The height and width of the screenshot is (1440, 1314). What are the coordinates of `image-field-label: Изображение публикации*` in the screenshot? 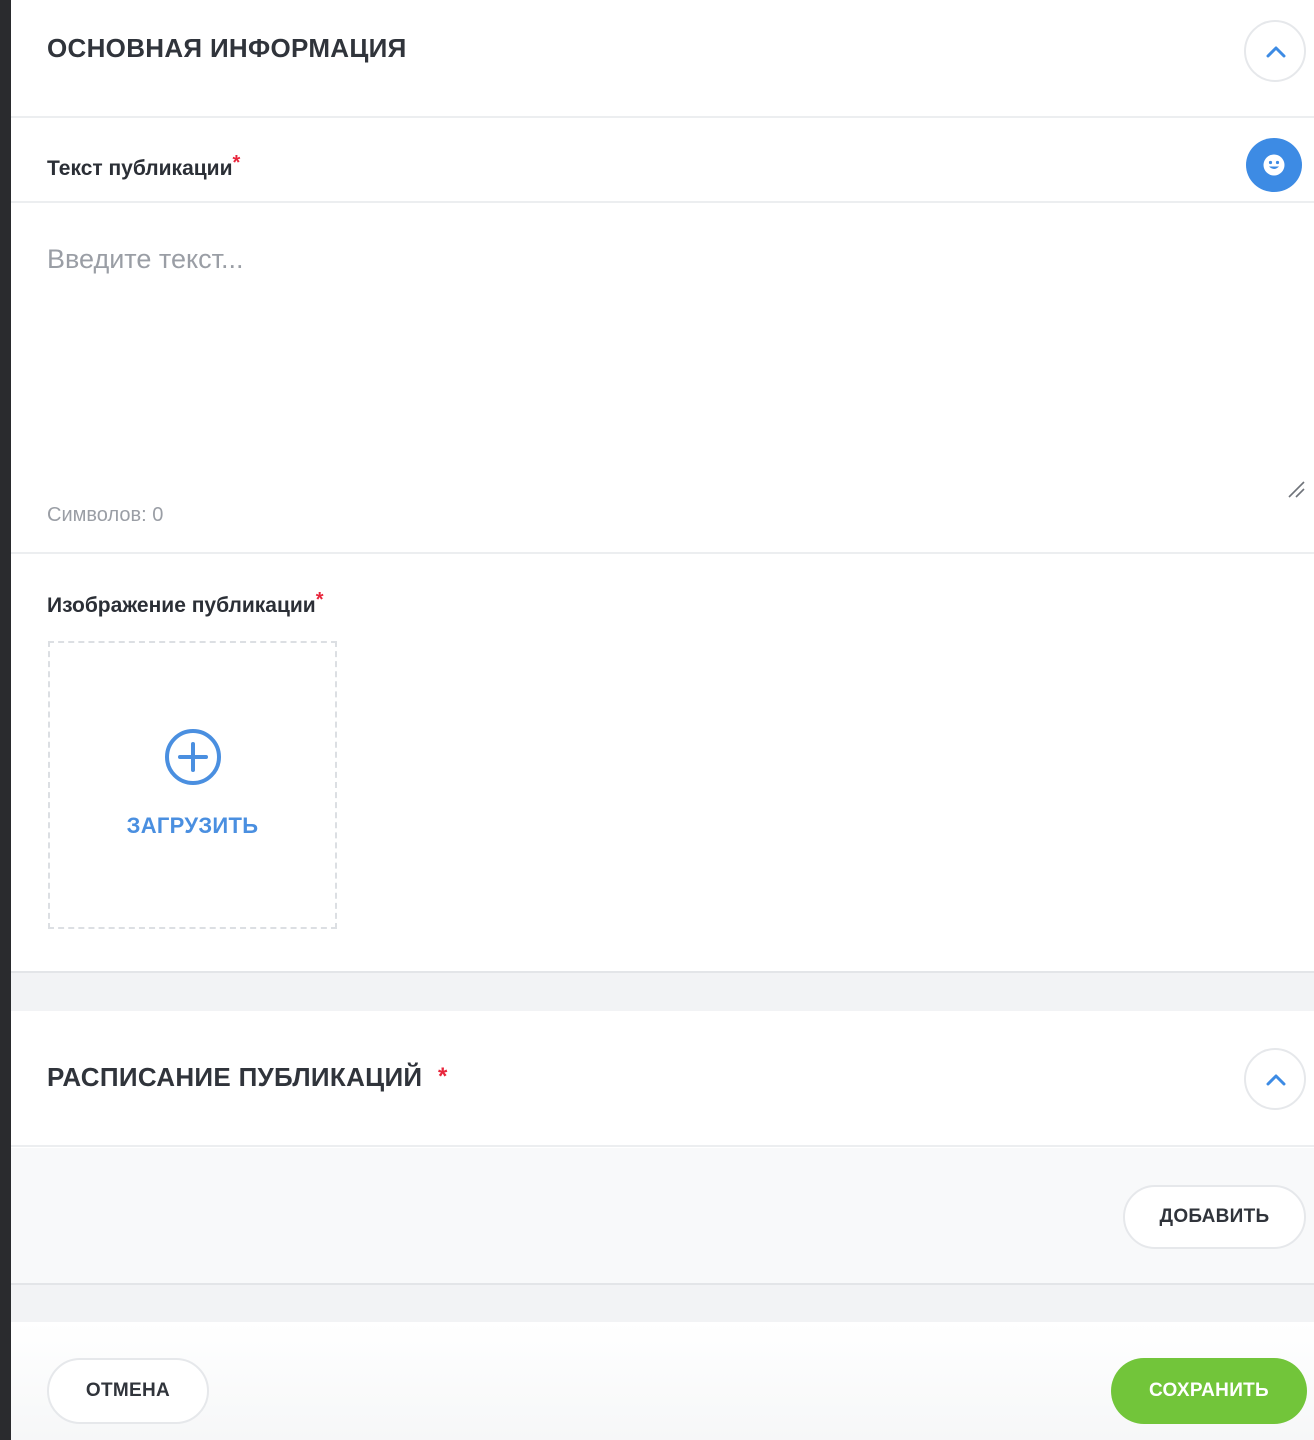 It's located at (185, 603).